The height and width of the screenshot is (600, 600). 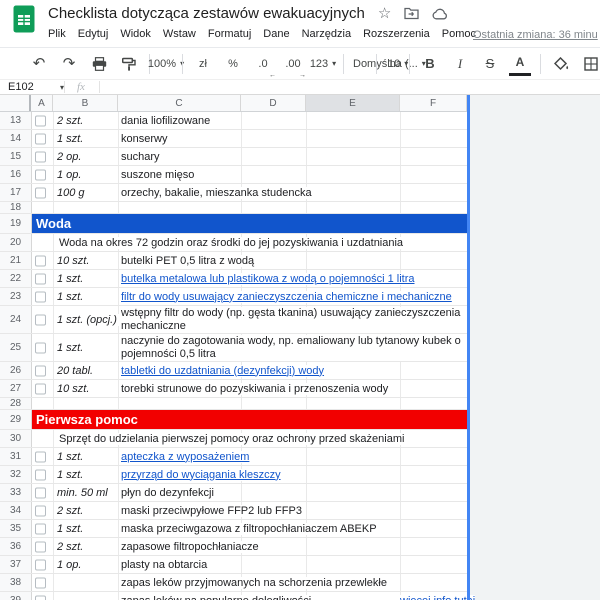 I want to click on row-number-36: 36, so click(x=15, y=546).